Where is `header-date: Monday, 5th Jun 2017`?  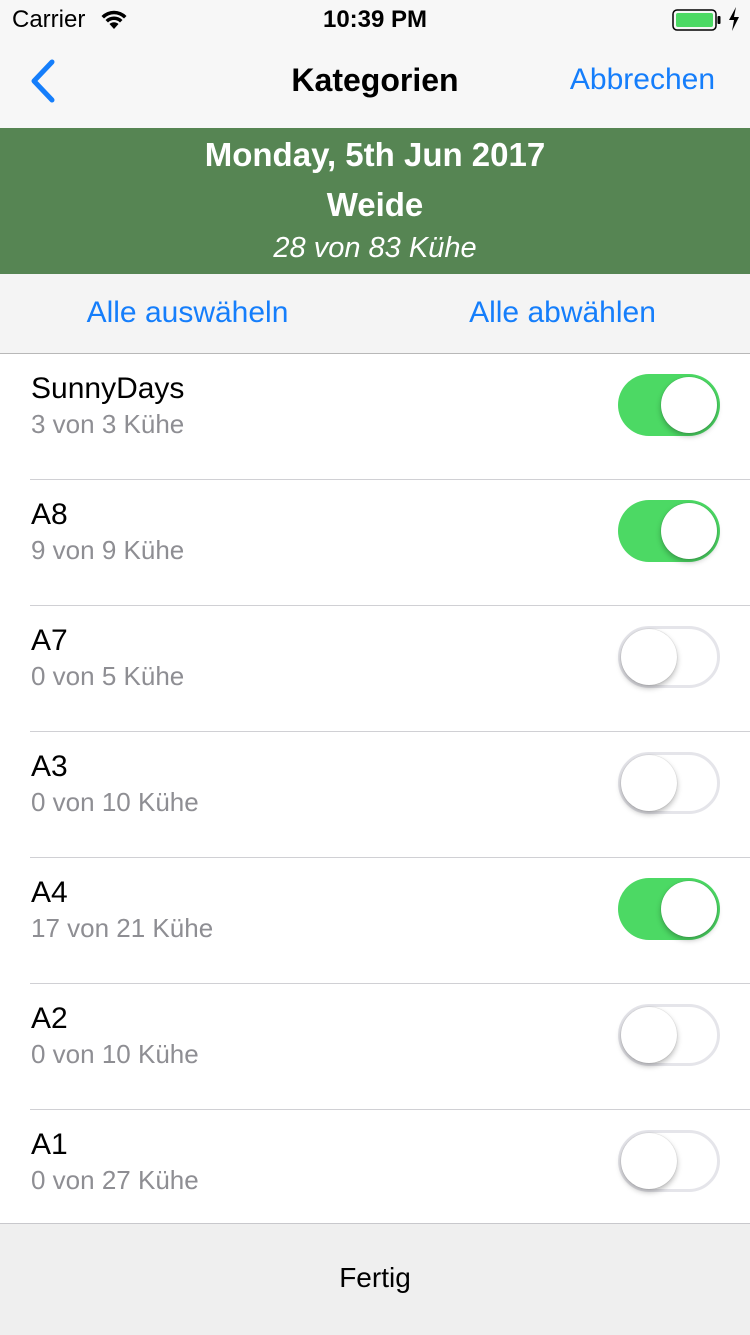 header-date: Monday, 5th Jun 2017 is located at coordinates (375, 154).